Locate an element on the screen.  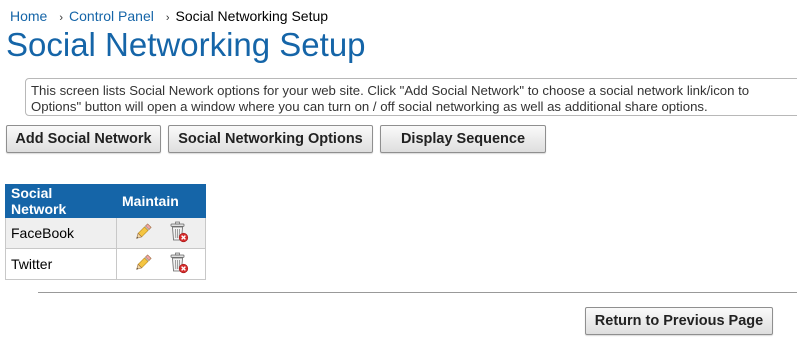
social-network-name: Twitter is located at coordinates (61, 264).